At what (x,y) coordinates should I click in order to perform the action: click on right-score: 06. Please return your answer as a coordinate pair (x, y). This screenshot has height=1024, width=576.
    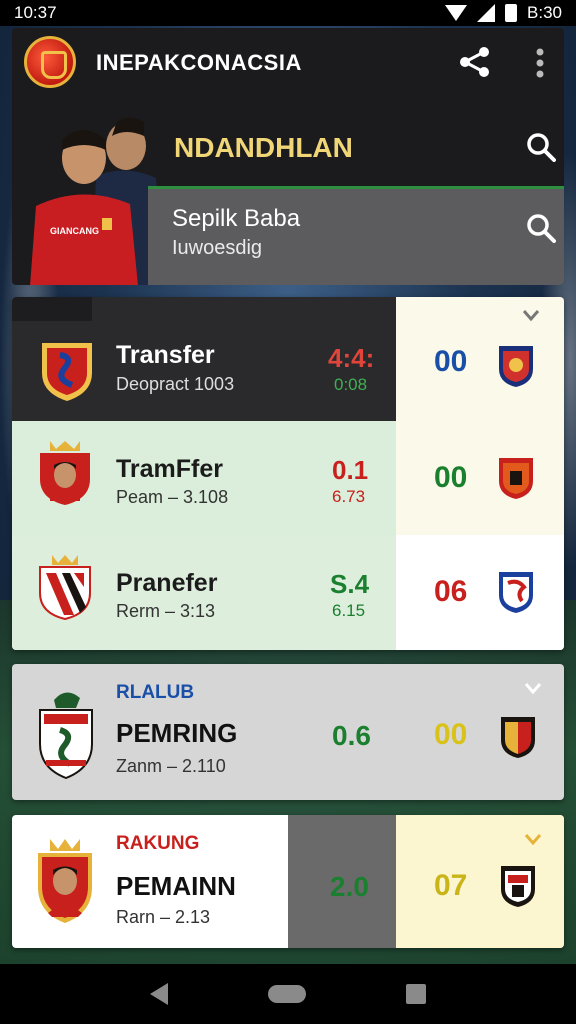
    Looking at the image, I should click on (451, 591).